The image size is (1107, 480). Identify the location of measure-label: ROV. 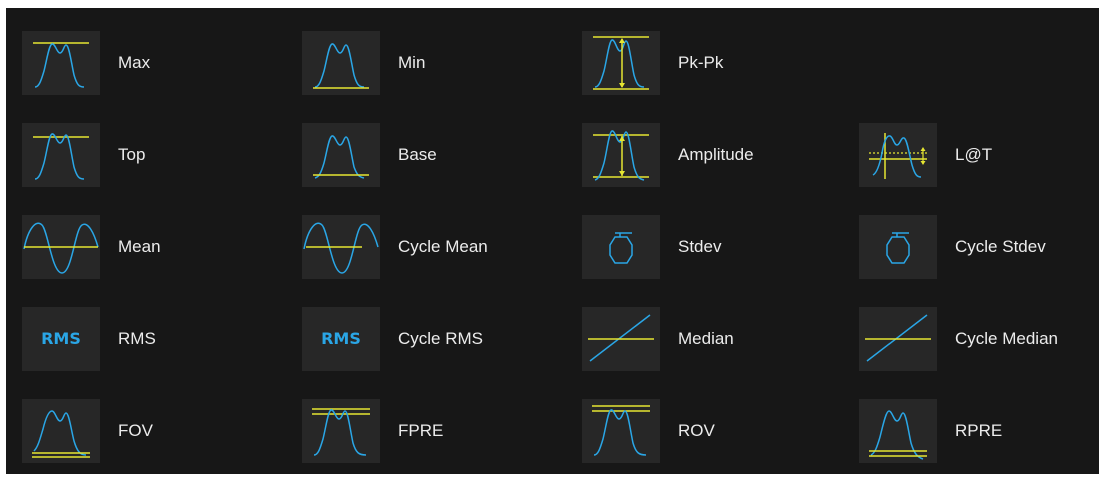
(696, 430).